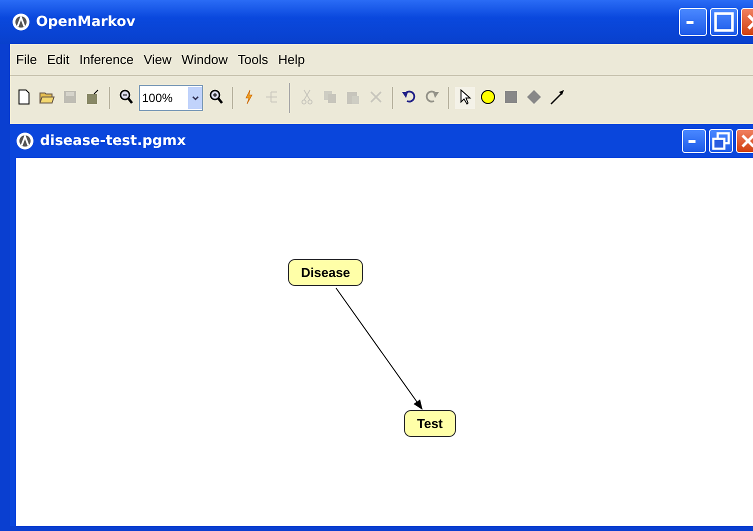  What do you see at coordinates (534, 97) in the screenshot?
I see `diamond-icon` at bounding box center [534, 97].